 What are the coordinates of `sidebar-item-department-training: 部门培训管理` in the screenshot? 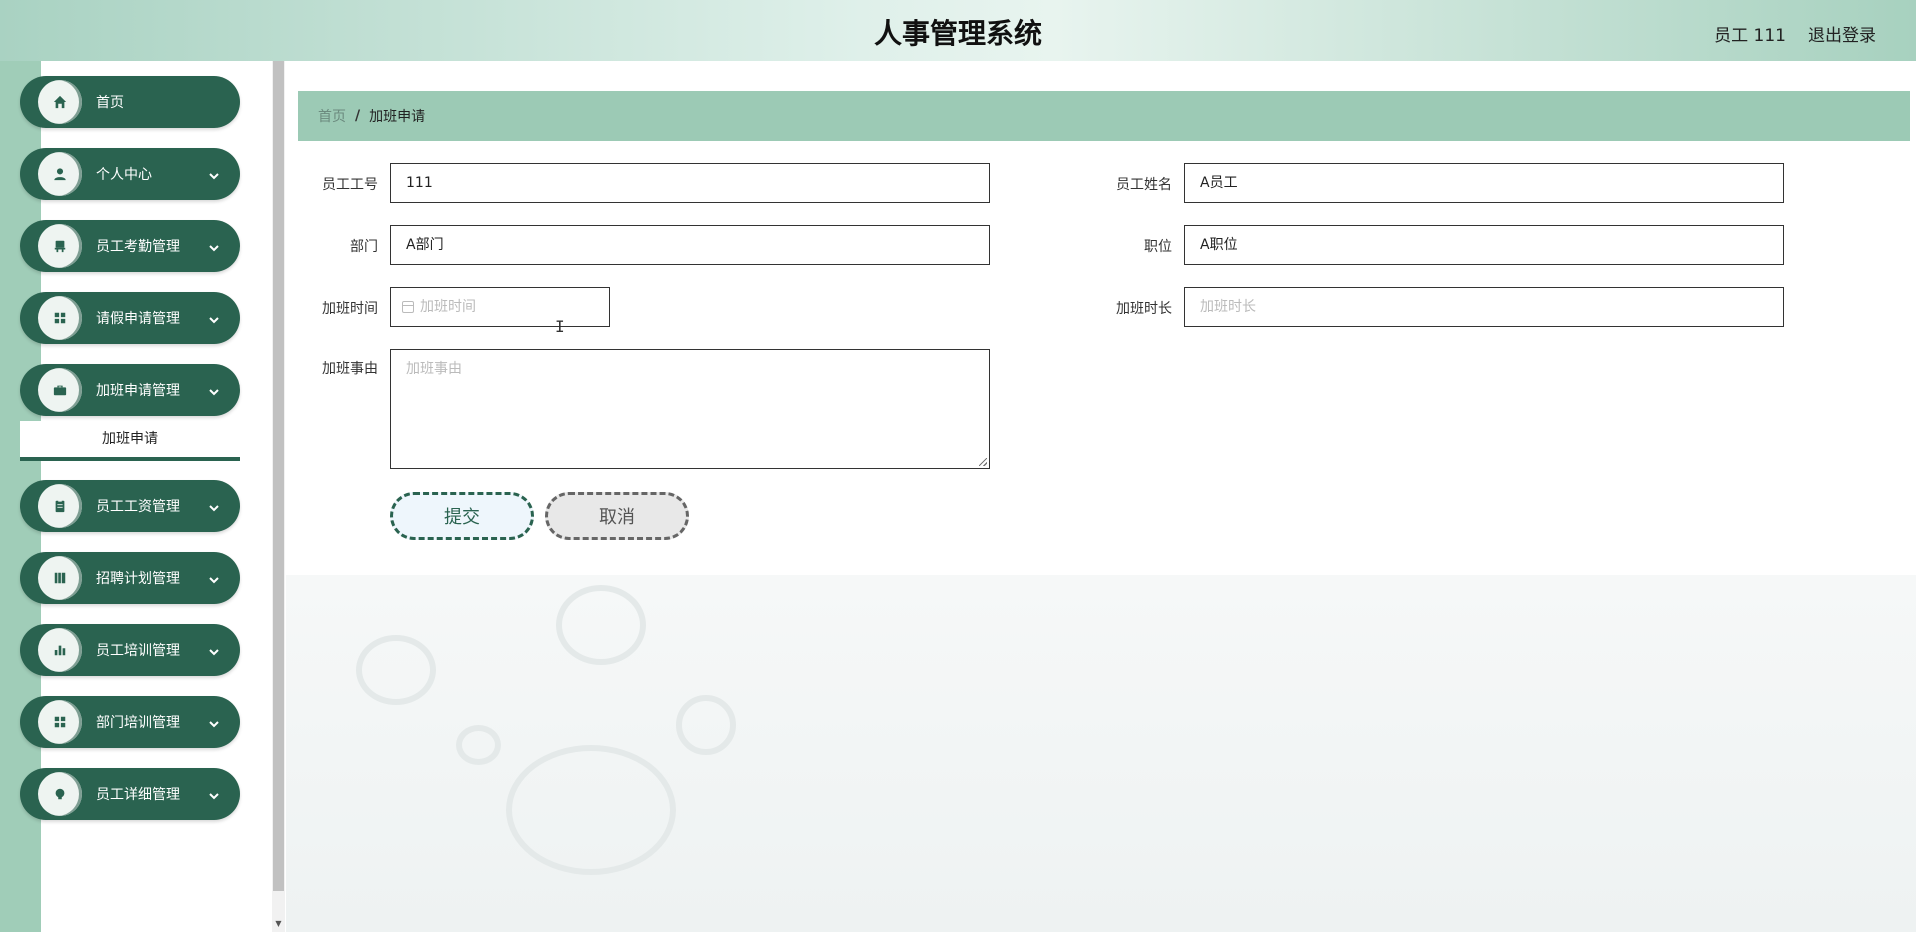 It's located at (130, 722).